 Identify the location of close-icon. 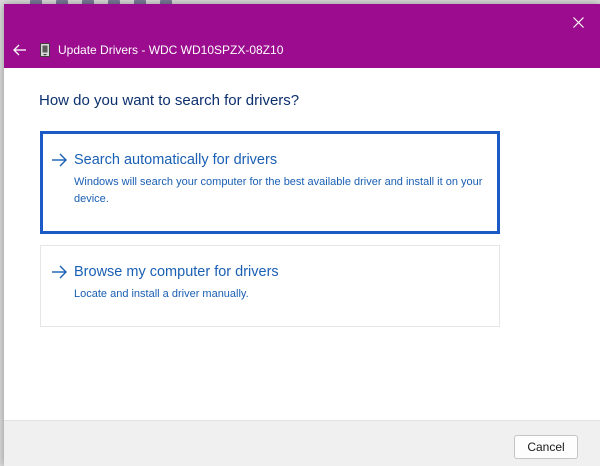
(578, 22).